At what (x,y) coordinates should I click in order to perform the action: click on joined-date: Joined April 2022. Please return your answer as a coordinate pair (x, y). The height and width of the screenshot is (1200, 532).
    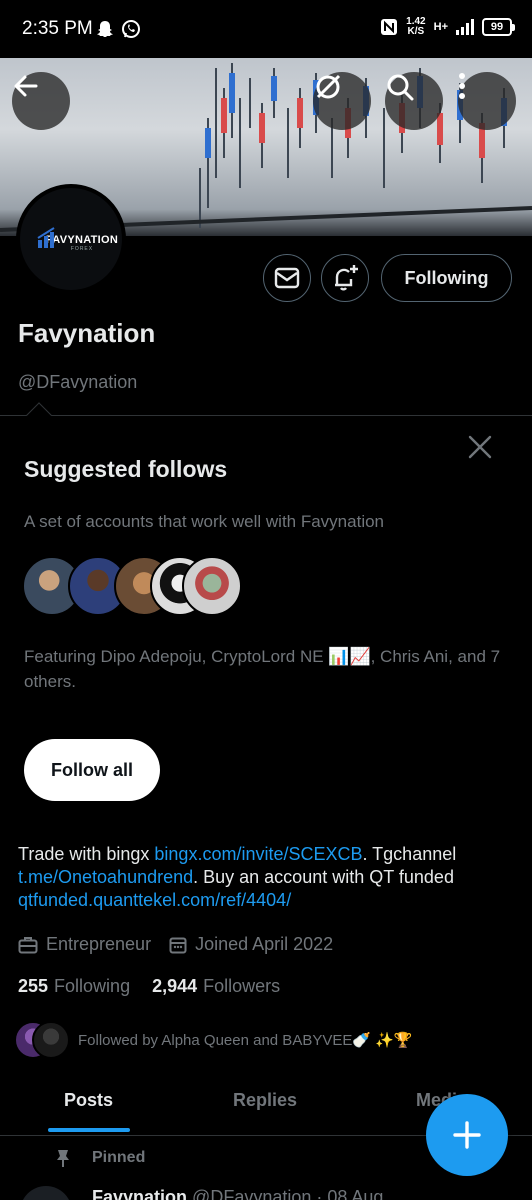
    Looking at the image, I should click on (264, 944).